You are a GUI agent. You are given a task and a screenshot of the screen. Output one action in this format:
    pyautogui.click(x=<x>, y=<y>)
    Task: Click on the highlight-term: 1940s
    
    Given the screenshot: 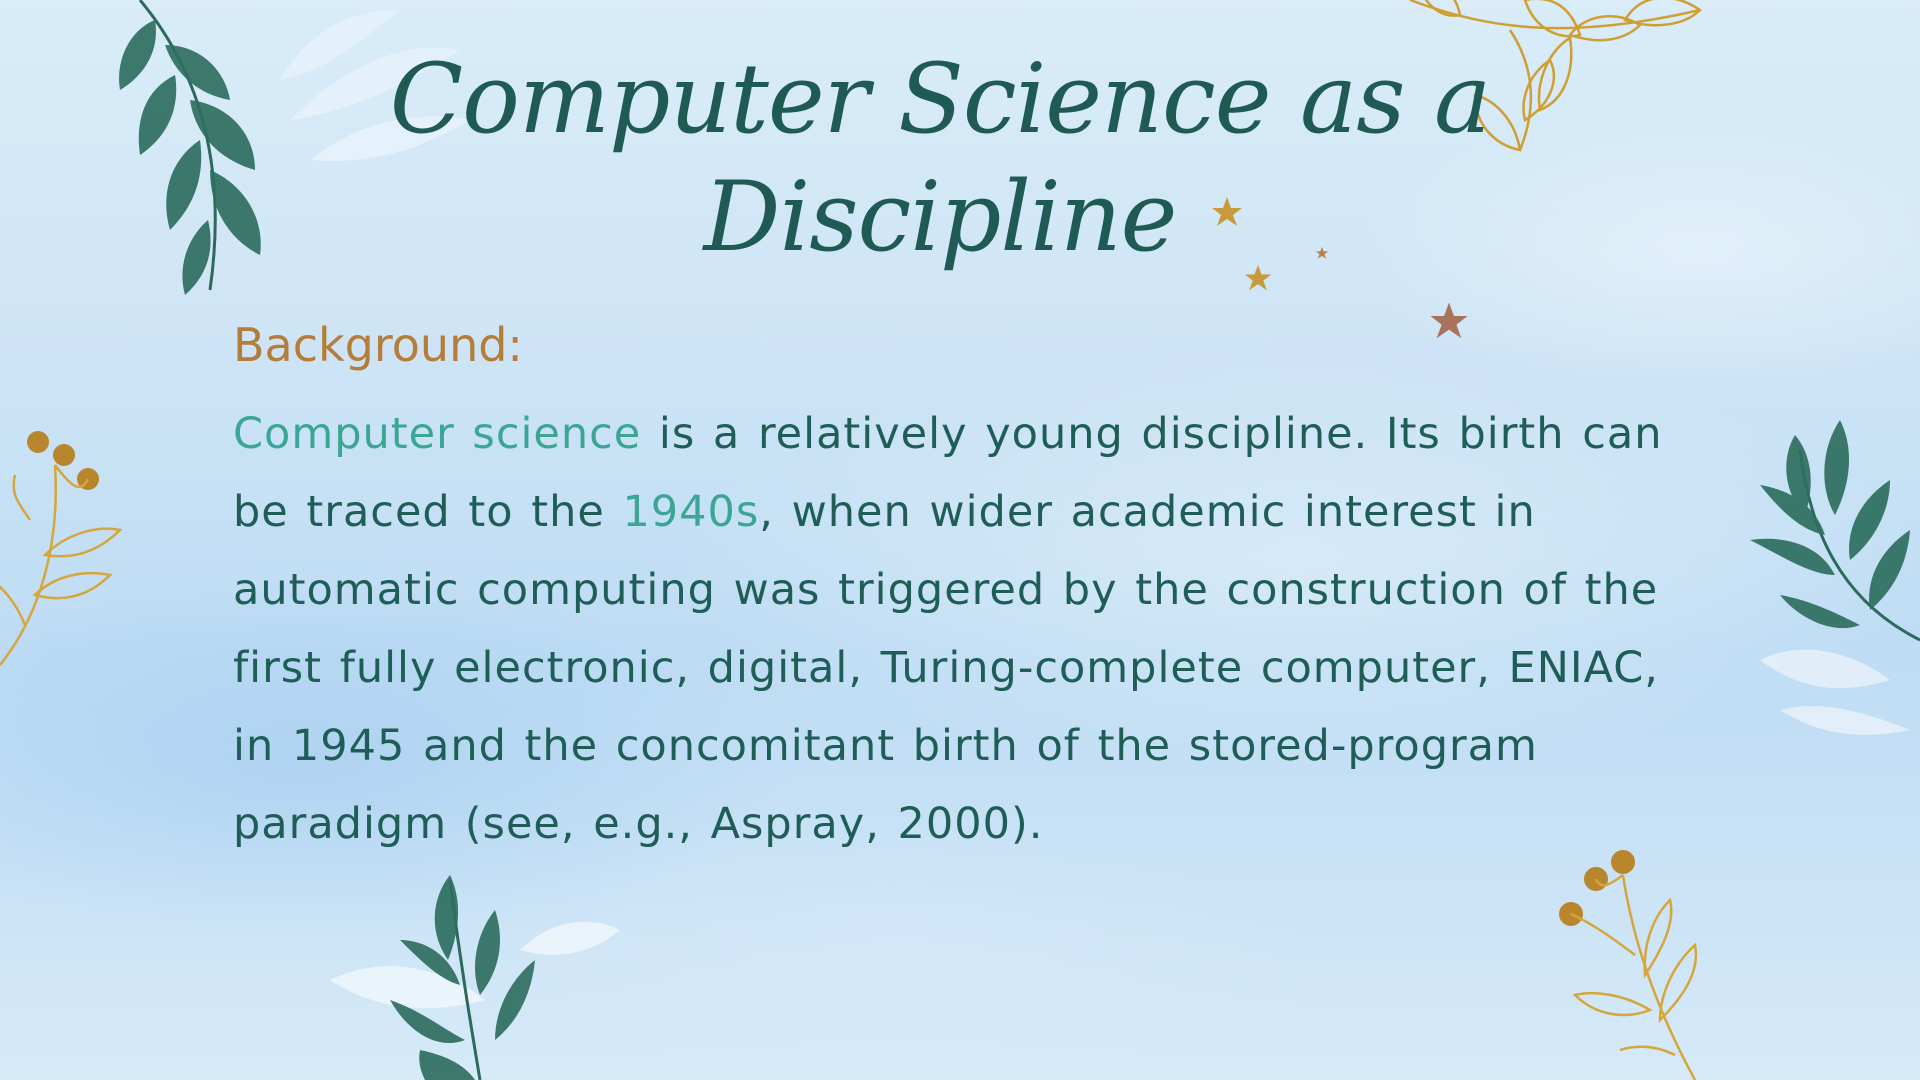 What is the action you would take?
    pyautogui.click(x=691, y=512)
    